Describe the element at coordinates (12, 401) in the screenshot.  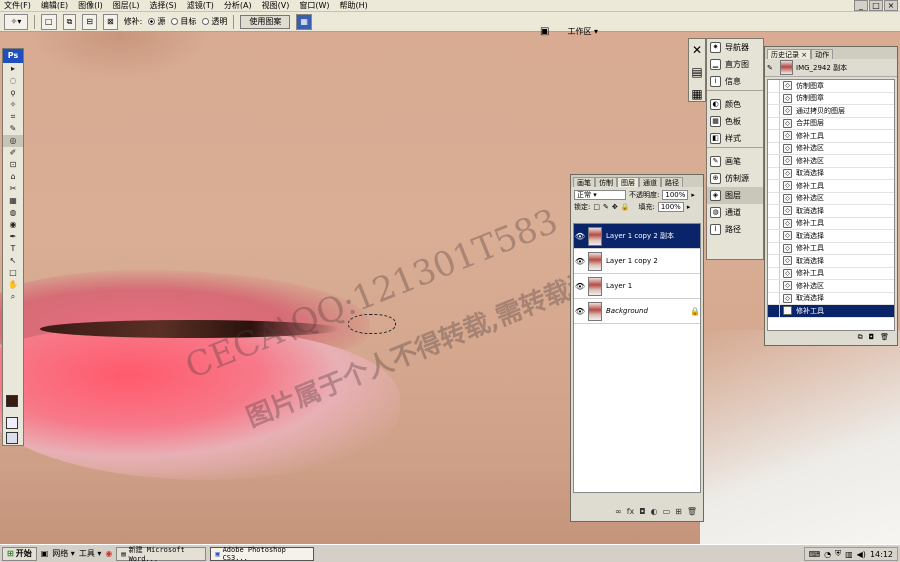
I see `foreground-color-swatch` at that location.